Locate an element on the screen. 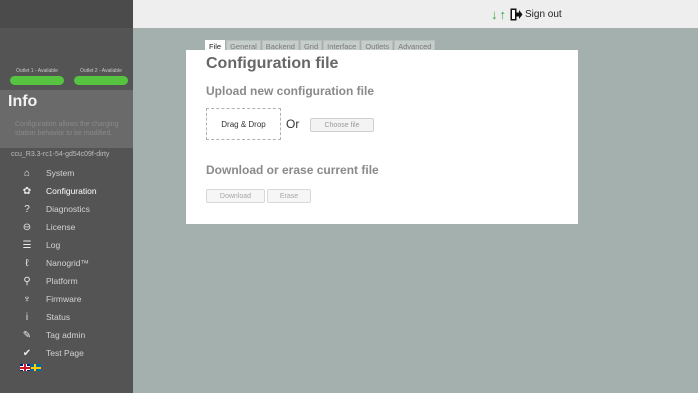 Image resolution: width=698 pixels, height=393 pixels. sidebar-item-label: Tag admin is located at coordinates (66, 335).